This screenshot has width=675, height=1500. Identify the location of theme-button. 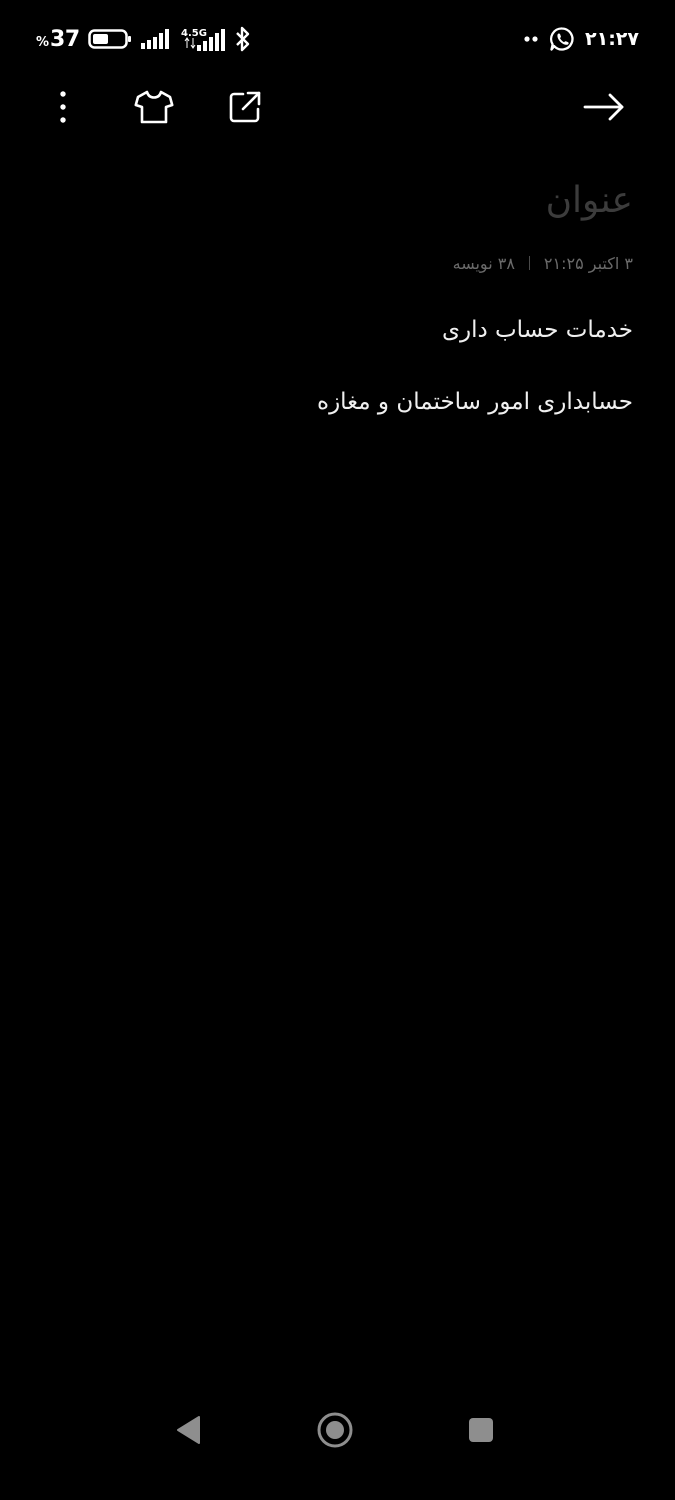
(154, 107).